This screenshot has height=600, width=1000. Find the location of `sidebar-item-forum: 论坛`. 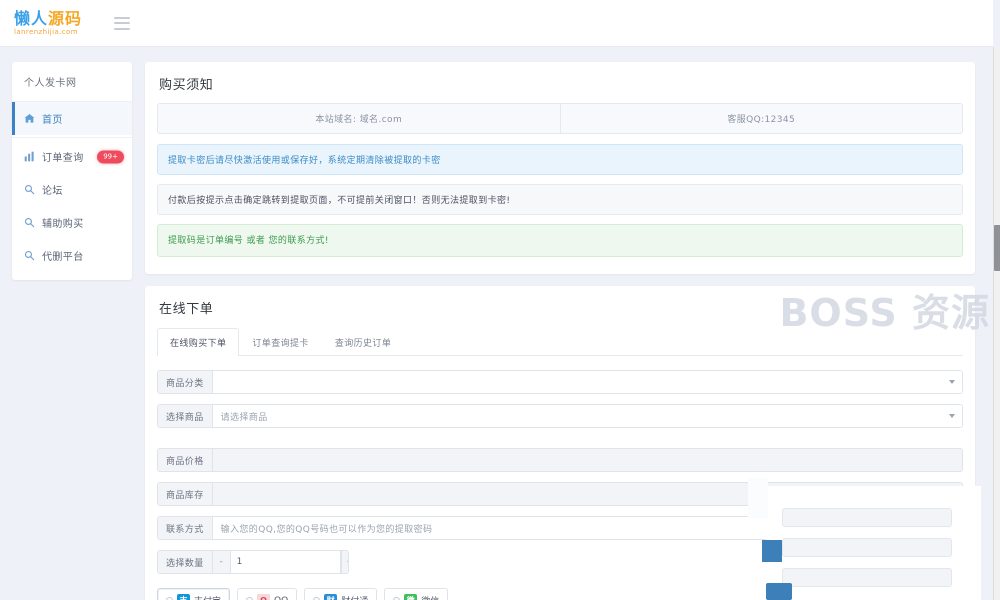

sidebar-item-forum: 论坛 is located at coordinates (72, 189).